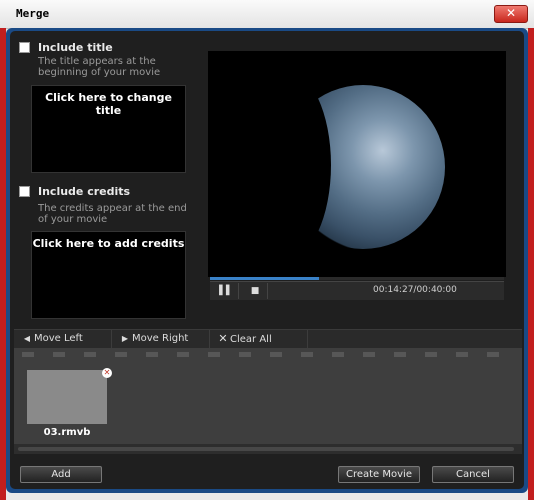 This screenshot has height=500, width=534. I want to click on pause-icon: ▌▌, so click(226, 291).